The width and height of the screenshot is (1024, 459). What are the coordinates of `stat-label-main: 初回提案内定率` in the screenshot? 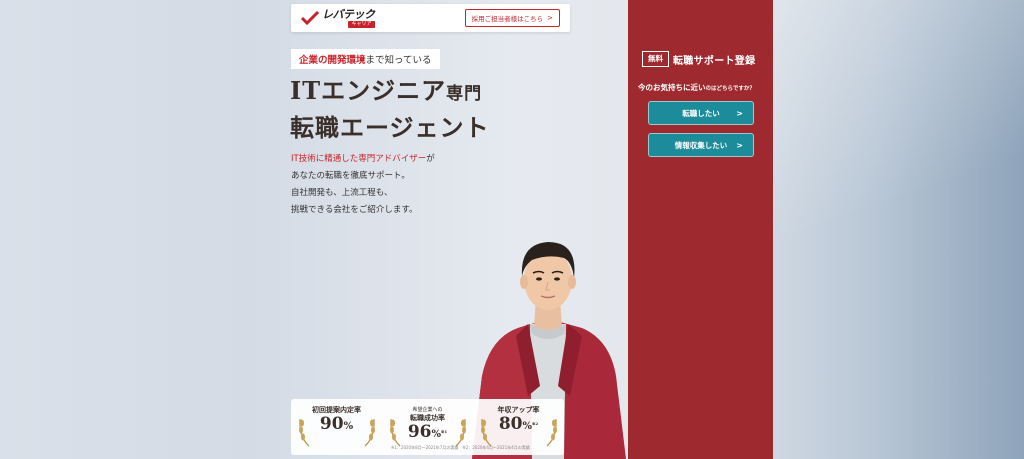 It's located at (336, 409).